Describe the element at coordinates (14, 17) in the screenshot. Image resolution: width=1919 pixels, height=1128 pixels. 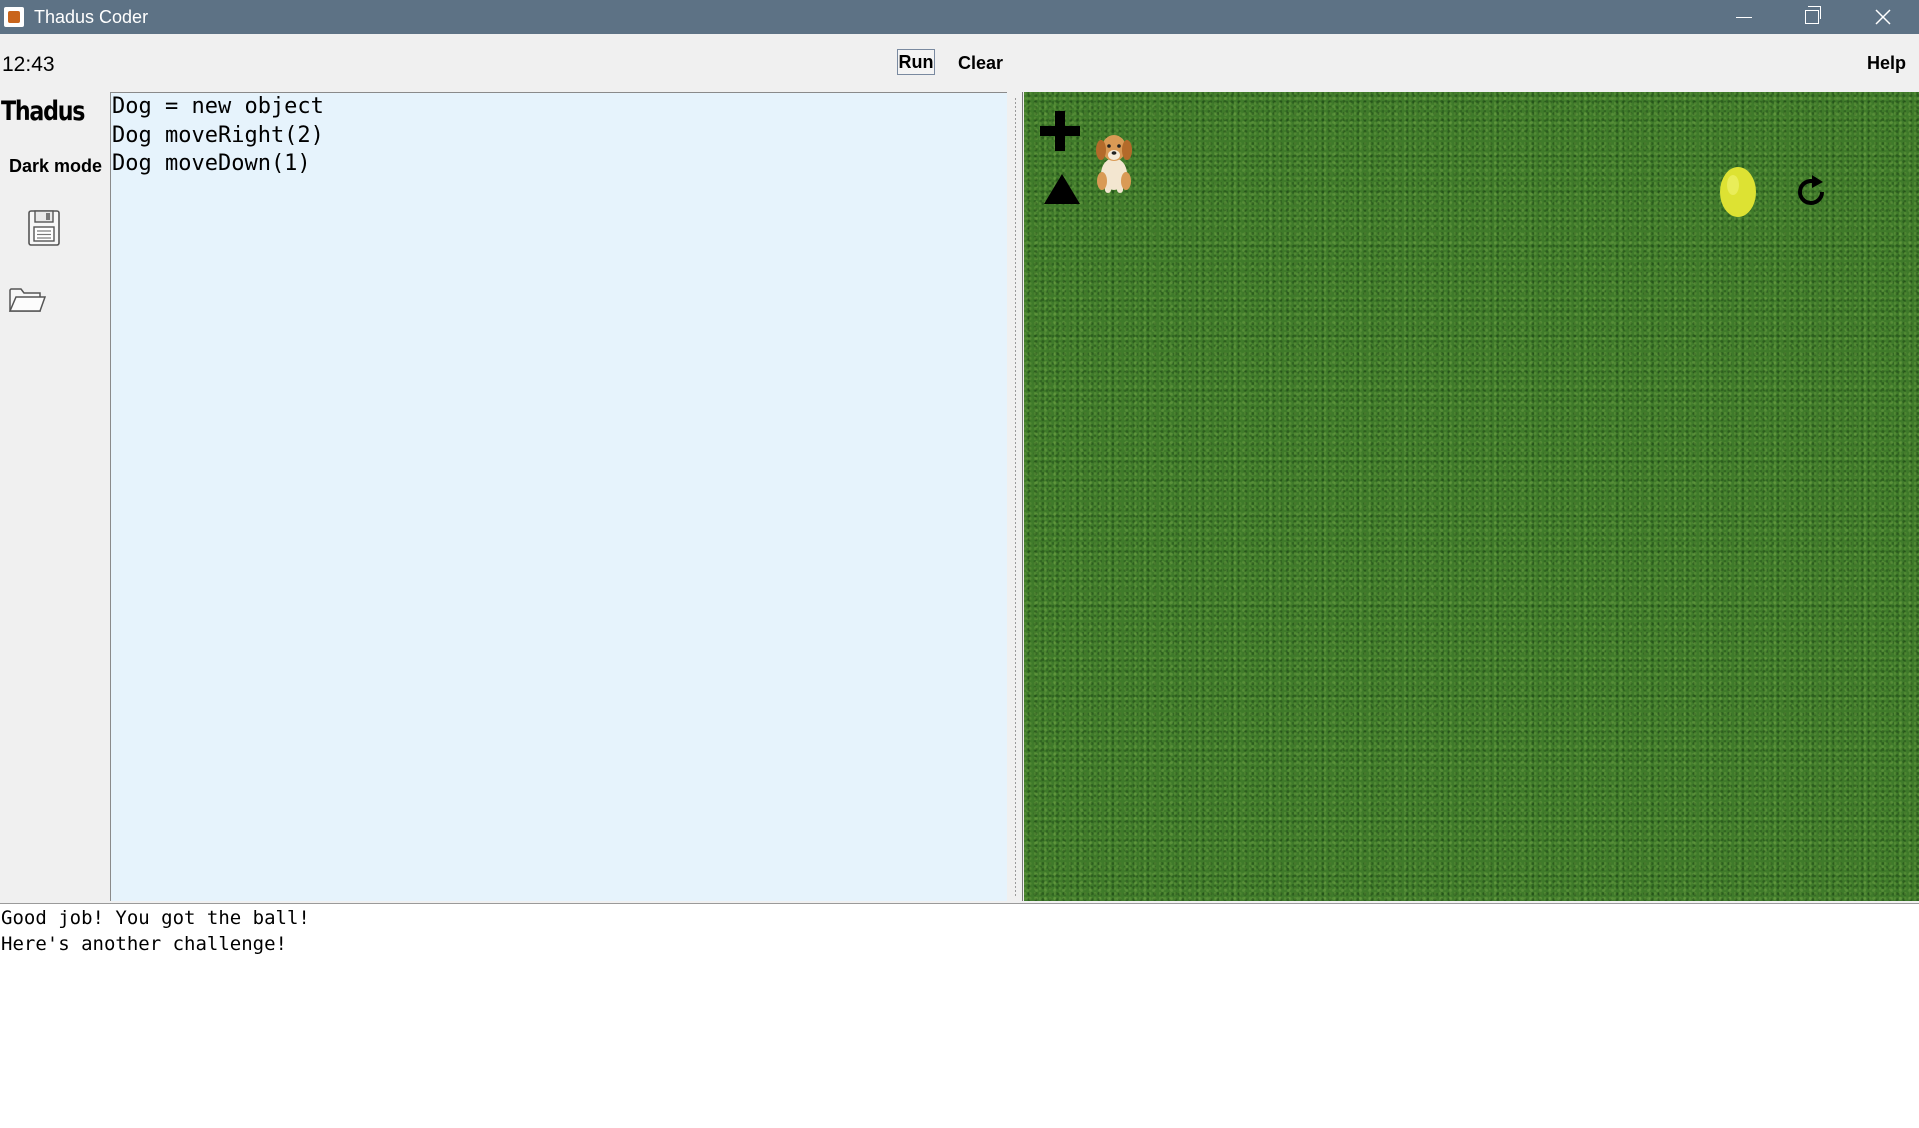
I see `java-cup-icon` at that location.